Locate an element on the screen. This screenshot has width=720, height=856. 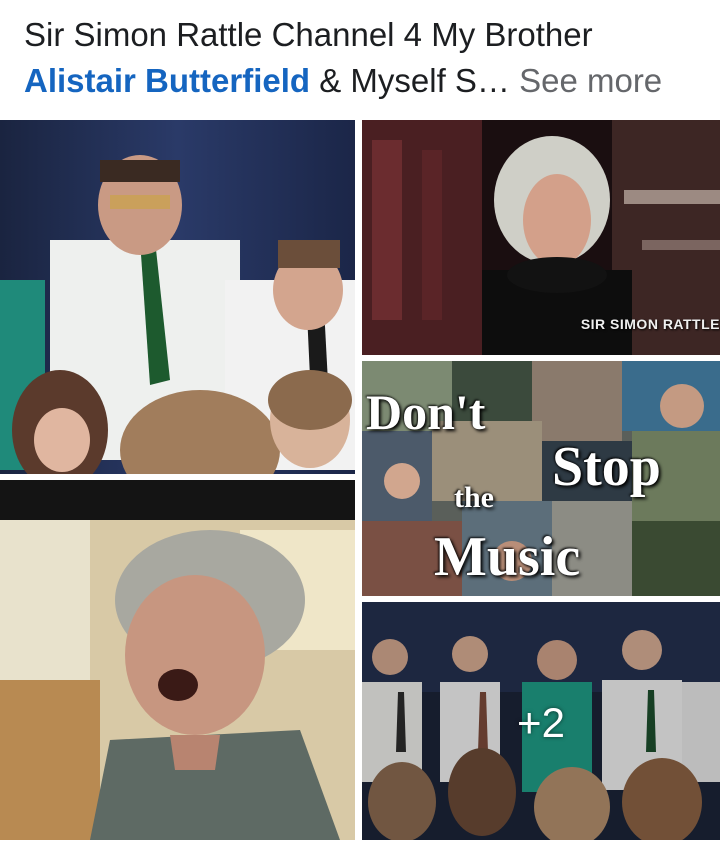
title-word-music: Music is located at coordinates (507, 557).